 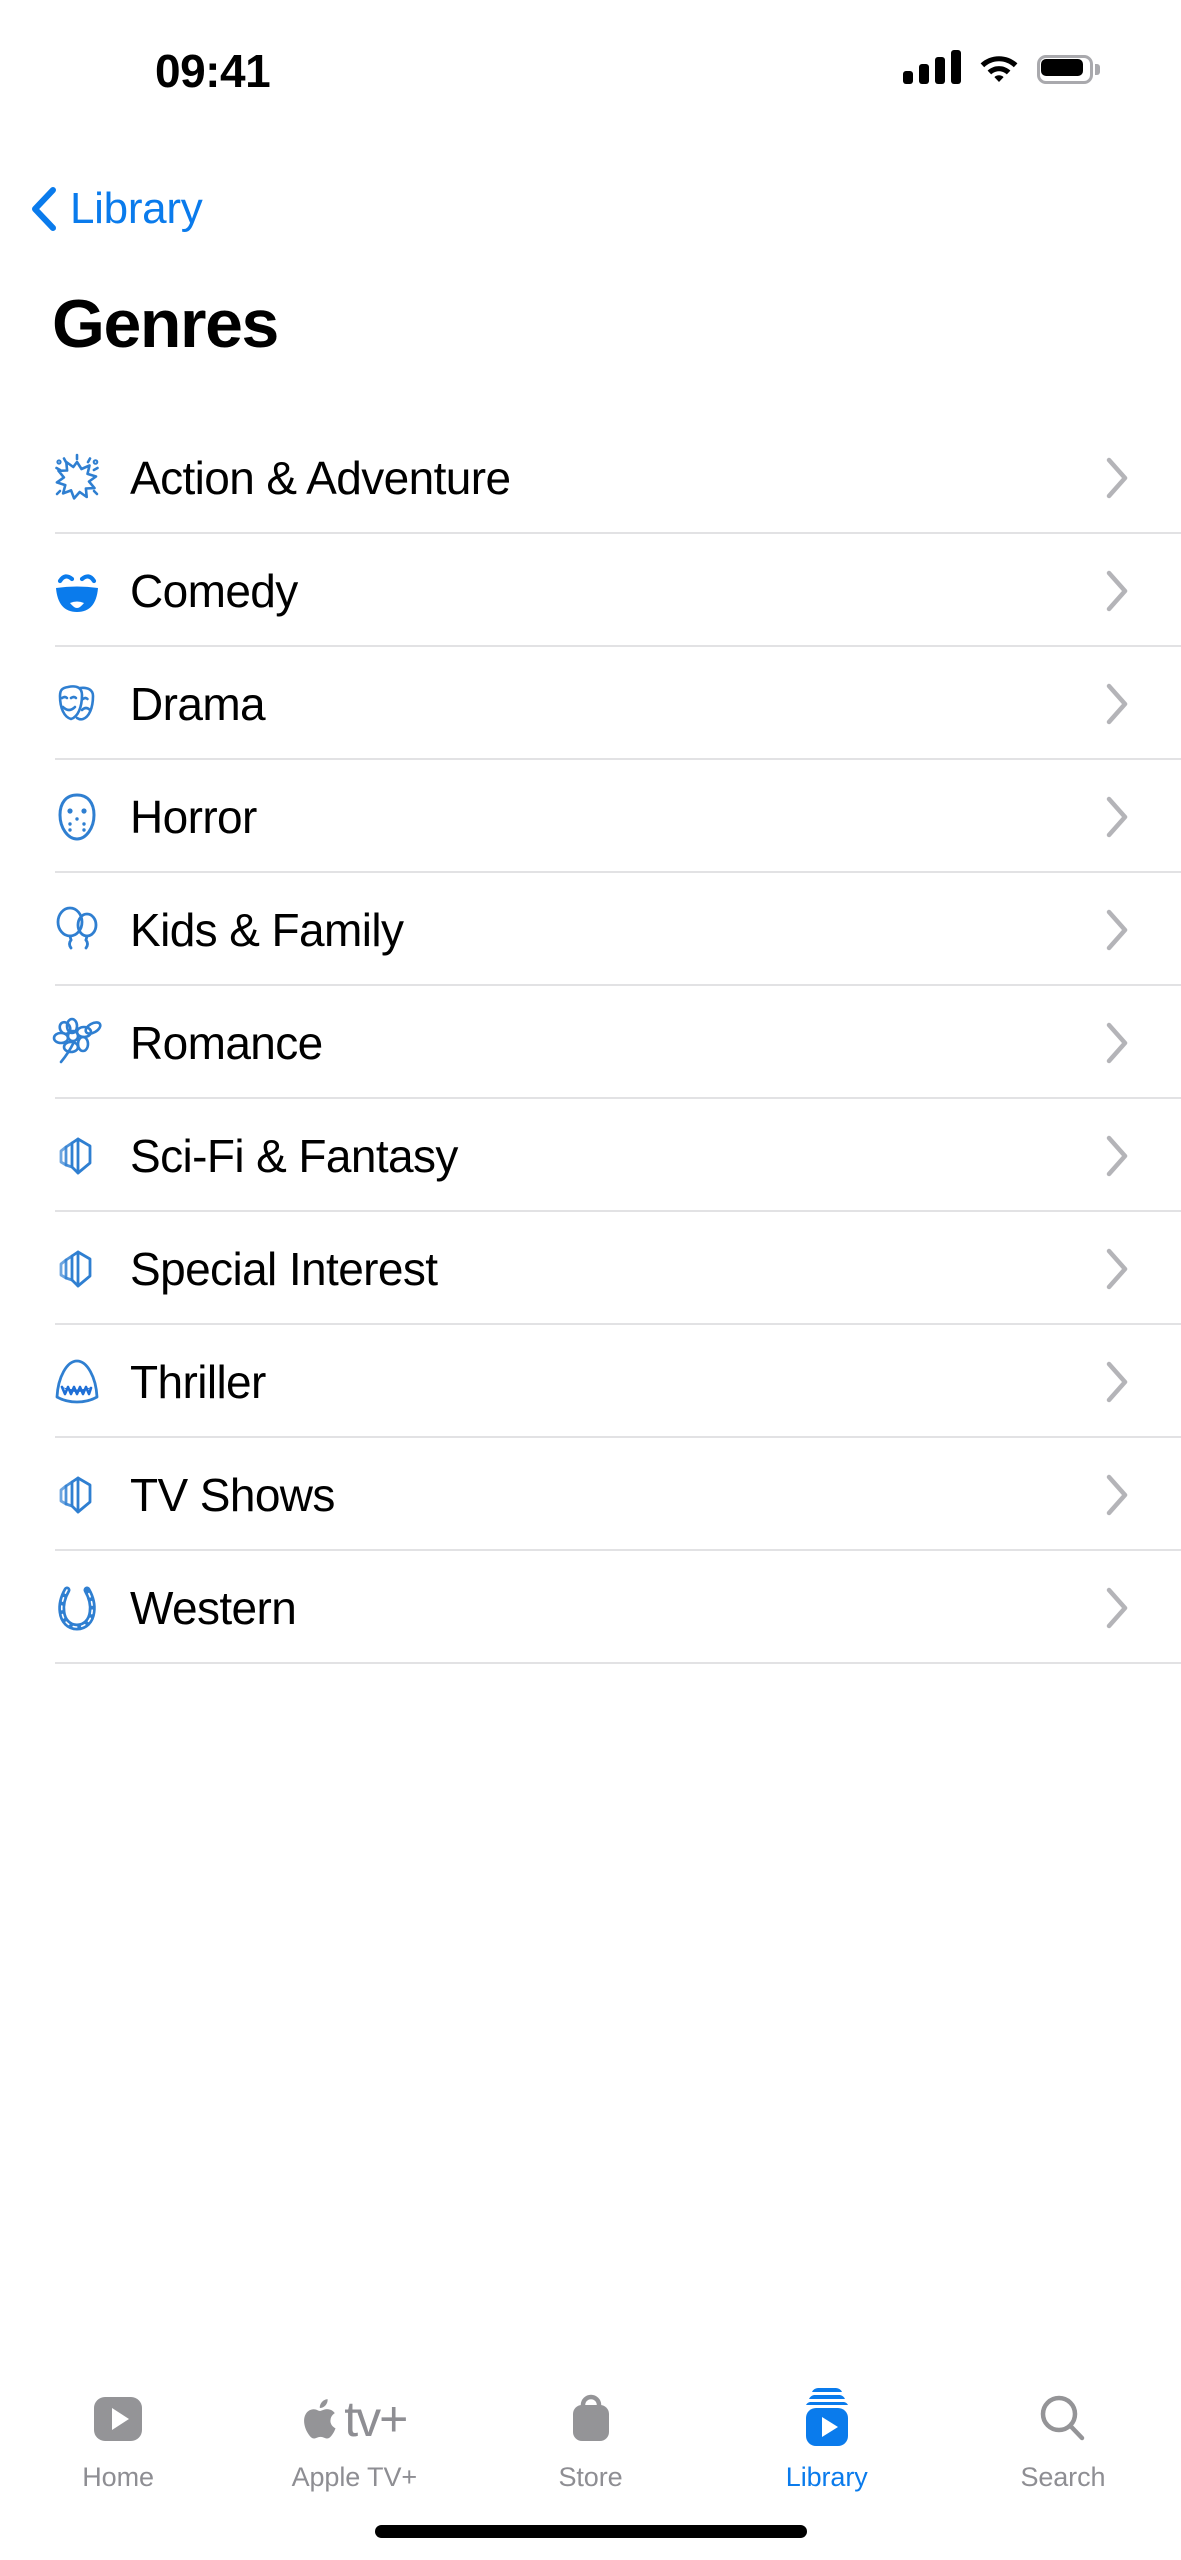 What do you see at coordinates (136, 208) in the screenshot?
I see `back-button-label: Library` at bounding box center [136, 208].